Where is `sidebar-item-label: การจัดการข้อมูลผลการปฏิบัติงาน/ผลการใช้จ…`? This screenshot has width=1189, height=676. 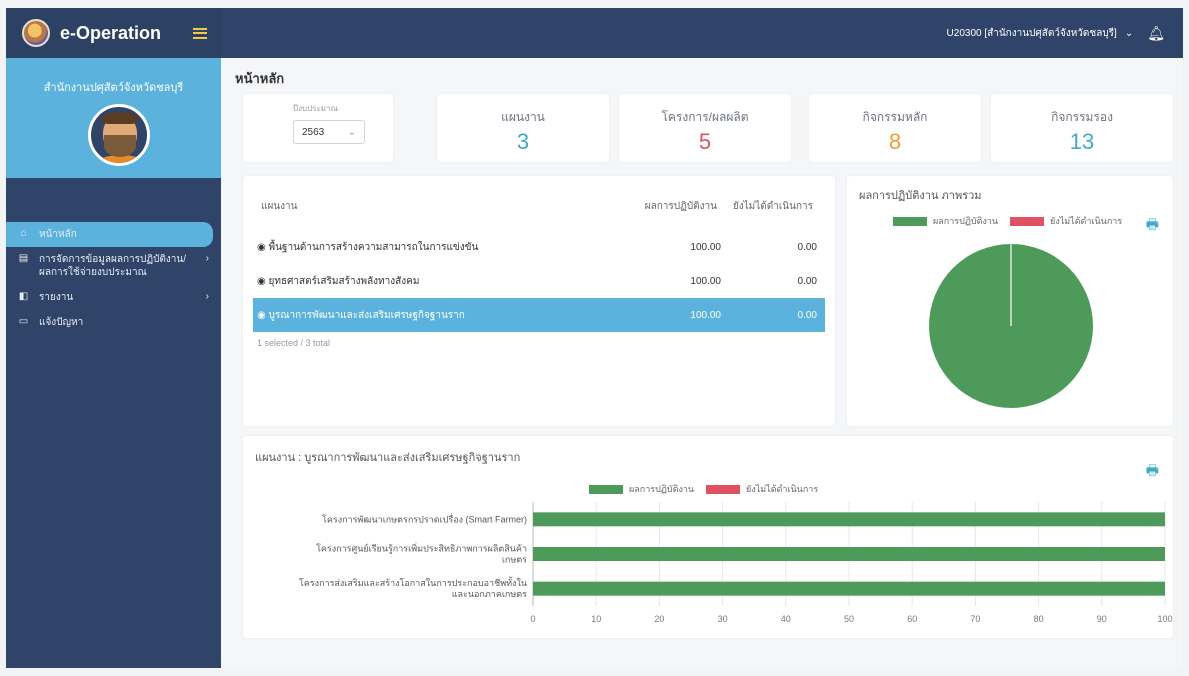
sidebar-item-label: การจัดการข้อมูลผลการปฏิบัติงาน/ผลการใช้จ… is located at coordinates (113, 266).